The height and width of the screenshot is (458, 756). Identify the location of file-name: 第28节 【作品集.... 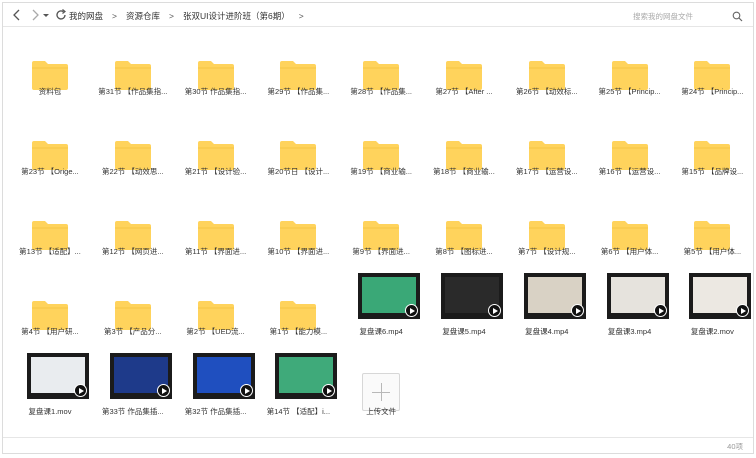
(381, 91).